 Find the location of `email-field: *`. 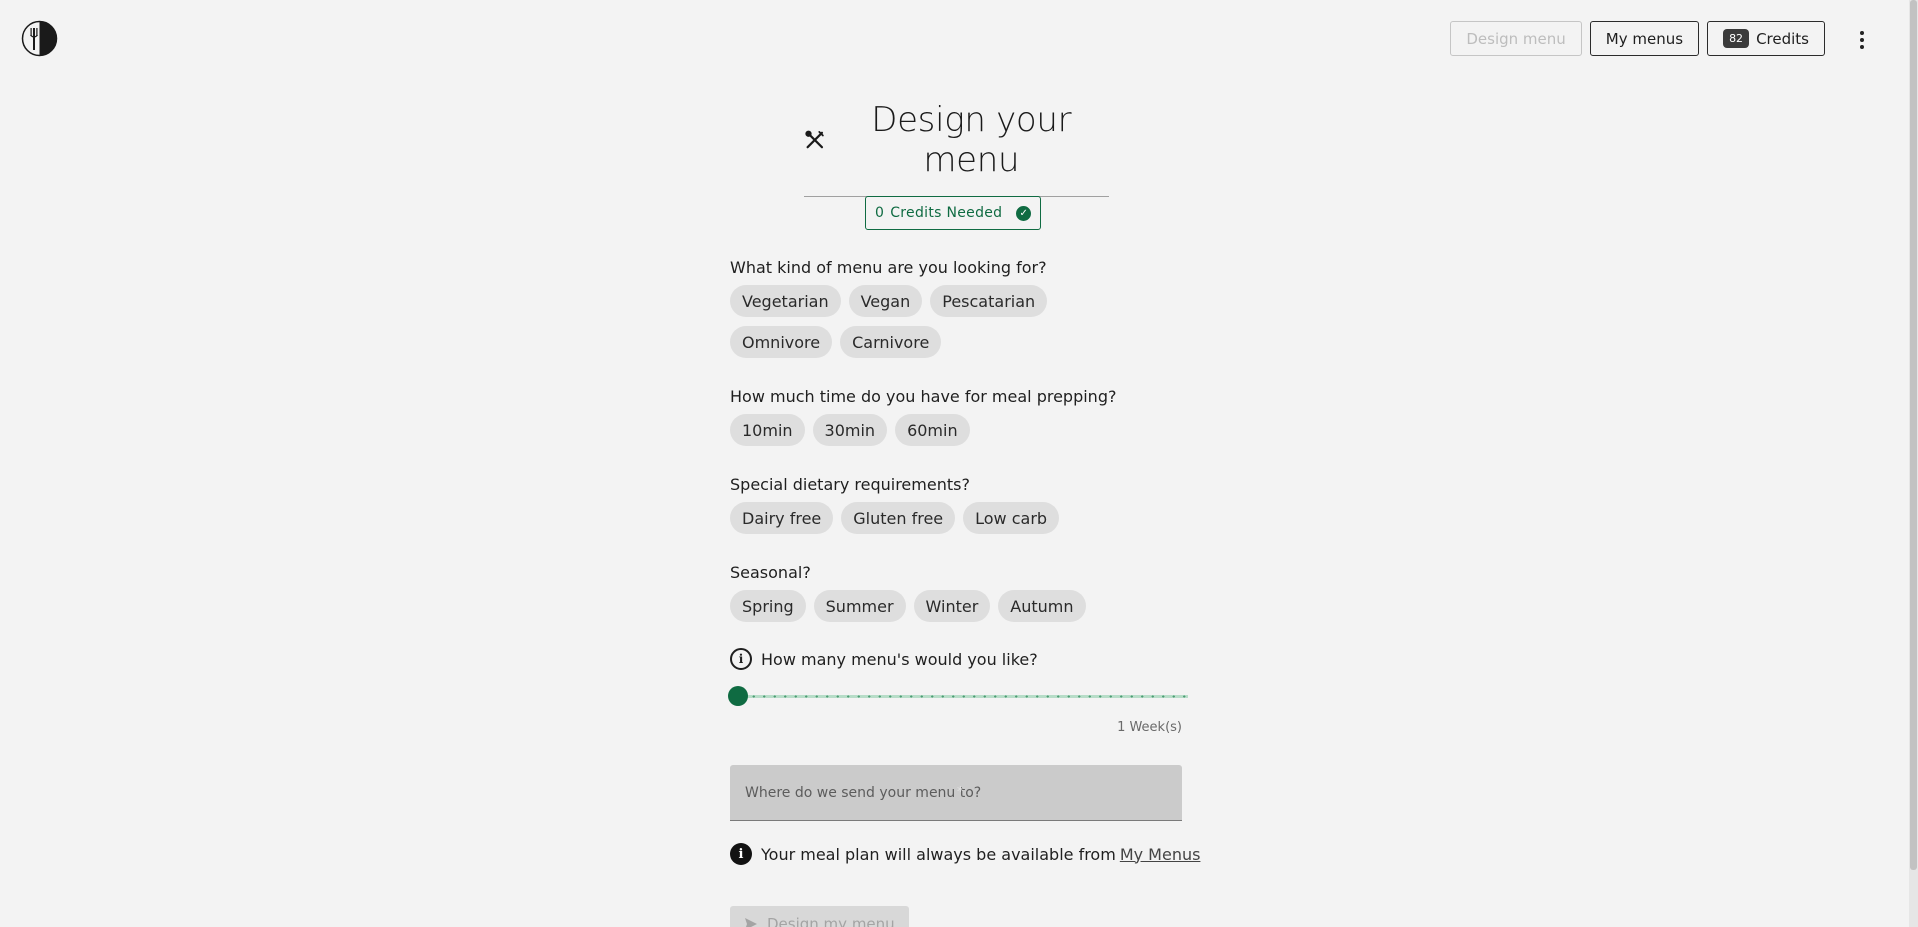

email-field: * is located at coordinates (956, 793).